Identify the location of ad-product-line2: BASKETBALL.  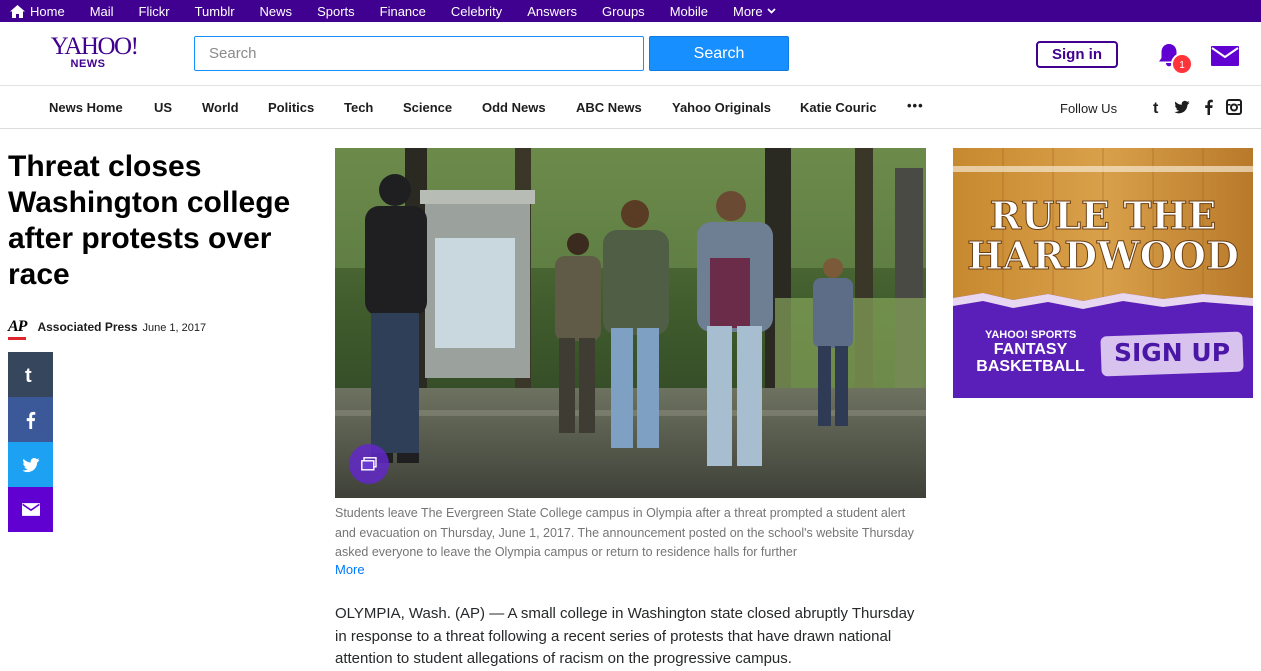
(1030, 366).